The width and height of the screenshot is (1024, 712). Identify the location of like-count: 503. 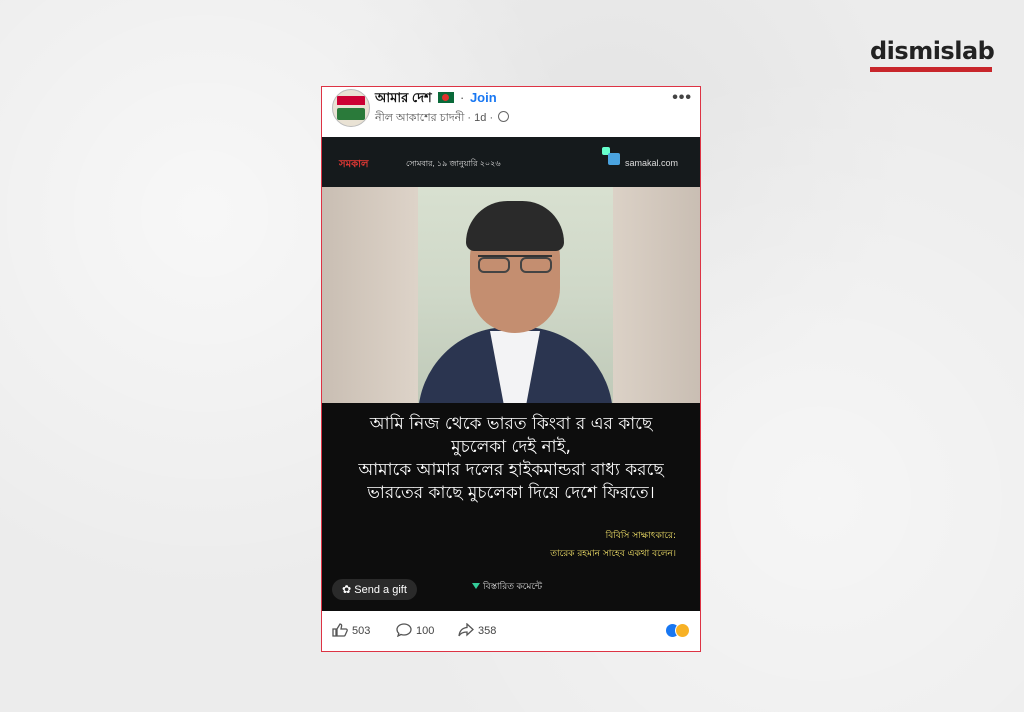
(361, 631).